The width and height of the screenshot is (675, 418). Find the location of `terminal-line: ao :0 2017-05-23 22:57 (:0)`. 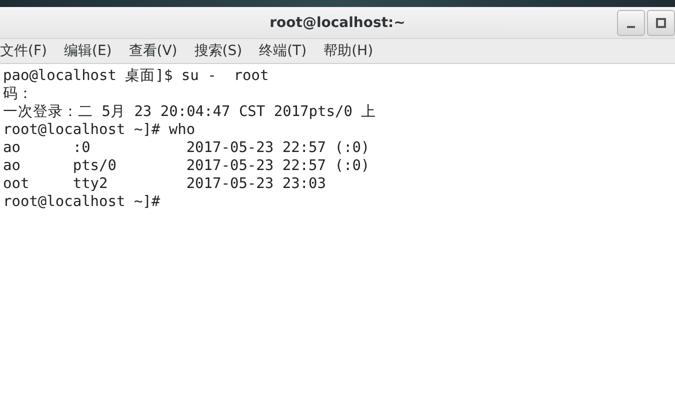

terminal-line: ao :0 2017-05-23 22:57 (:0) is located at coordinates (187, 148).